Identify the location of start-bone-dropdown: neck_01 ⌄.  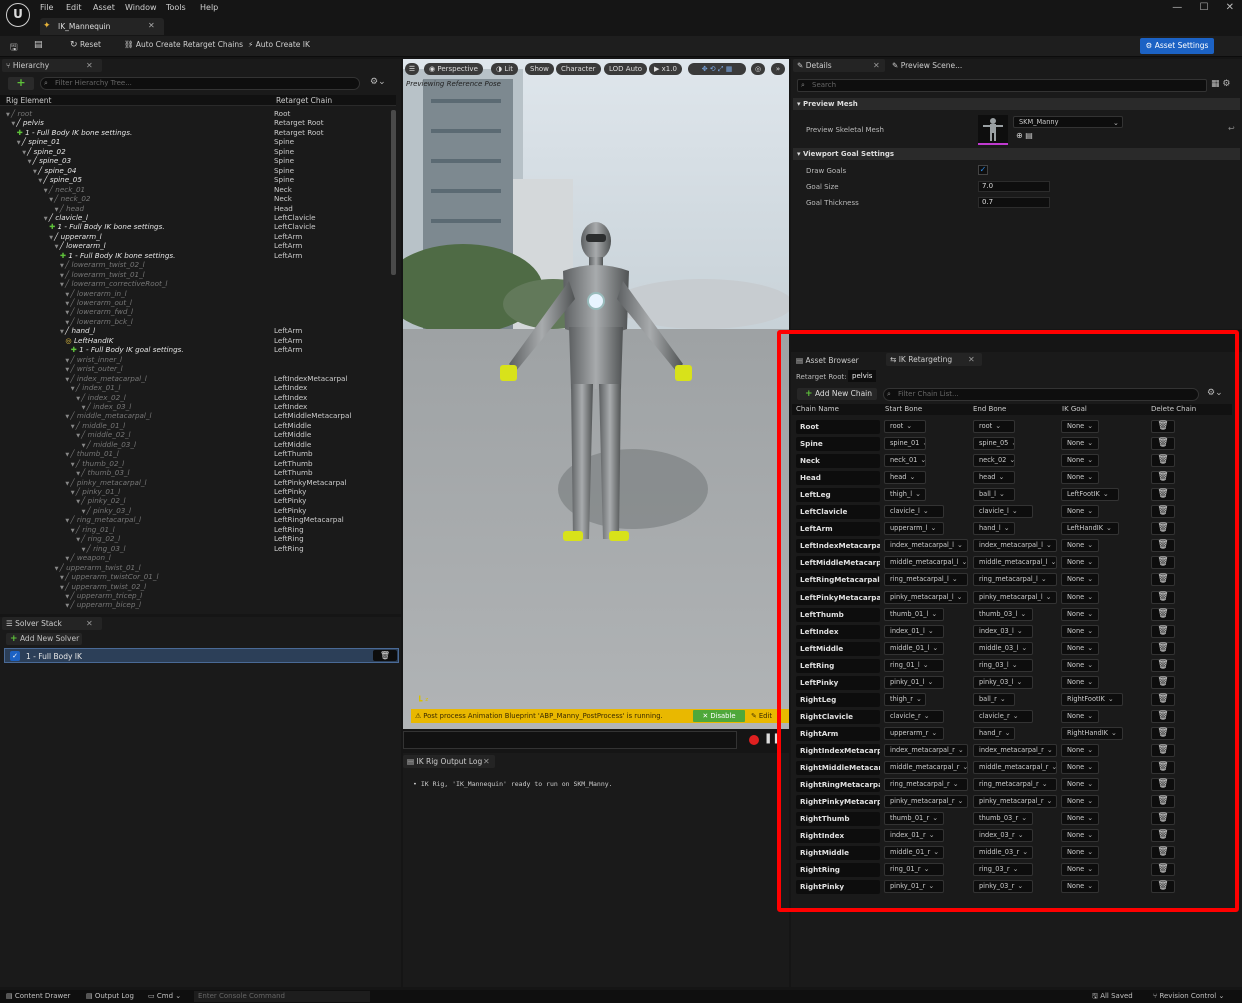
(905, 461).